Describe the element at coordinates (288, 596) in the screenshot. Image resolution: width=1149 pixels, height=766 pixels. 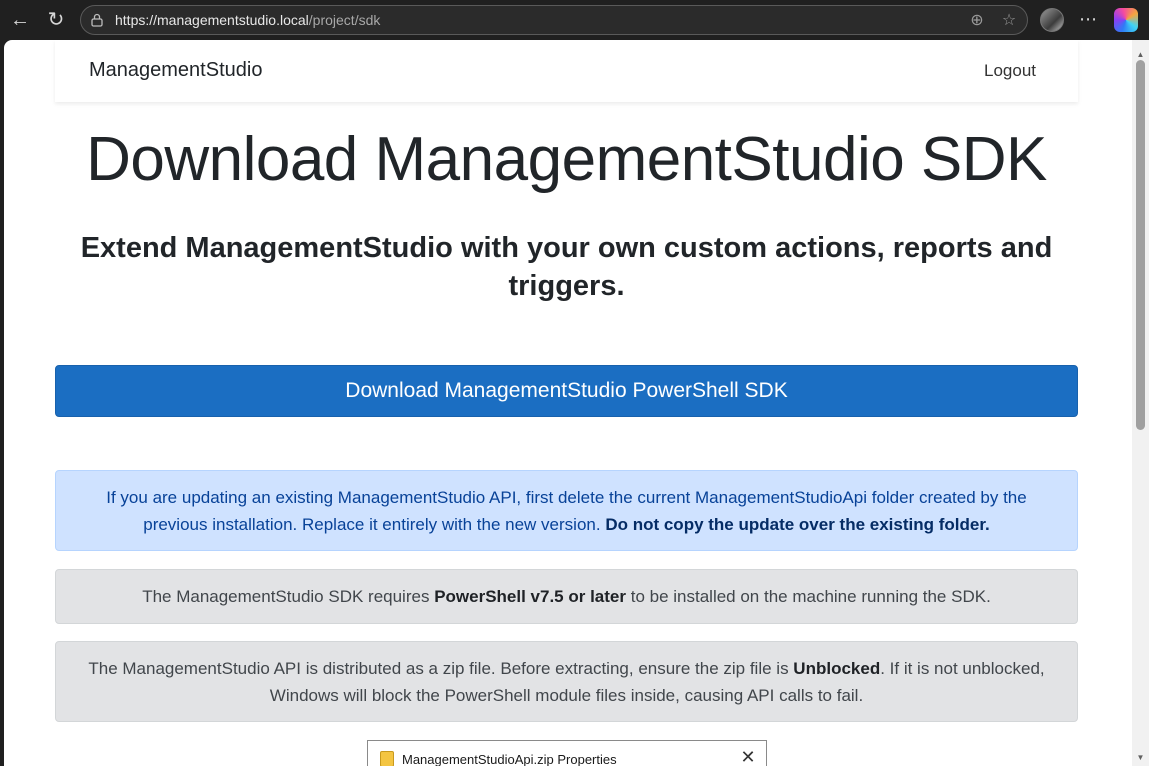
I see `requirement-pre: The ManagementStudio SDK requires` at that location.